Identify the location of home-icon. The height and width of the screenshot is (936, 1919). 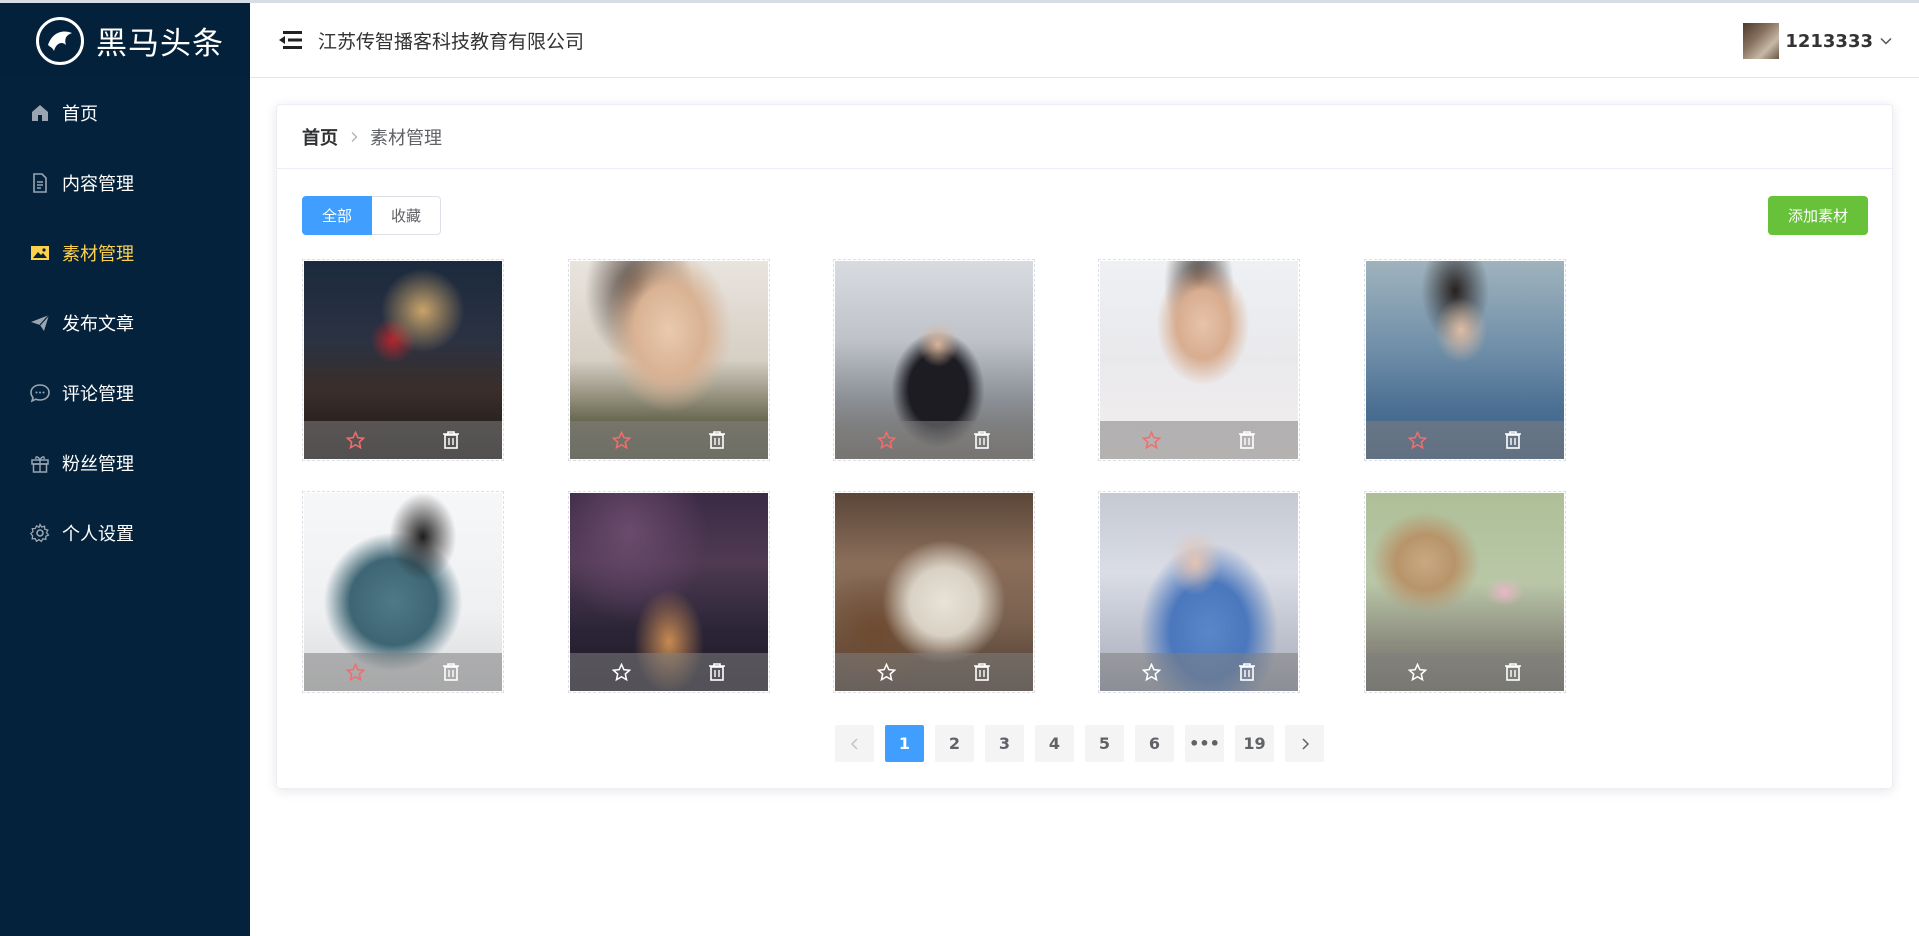
(40, 113).